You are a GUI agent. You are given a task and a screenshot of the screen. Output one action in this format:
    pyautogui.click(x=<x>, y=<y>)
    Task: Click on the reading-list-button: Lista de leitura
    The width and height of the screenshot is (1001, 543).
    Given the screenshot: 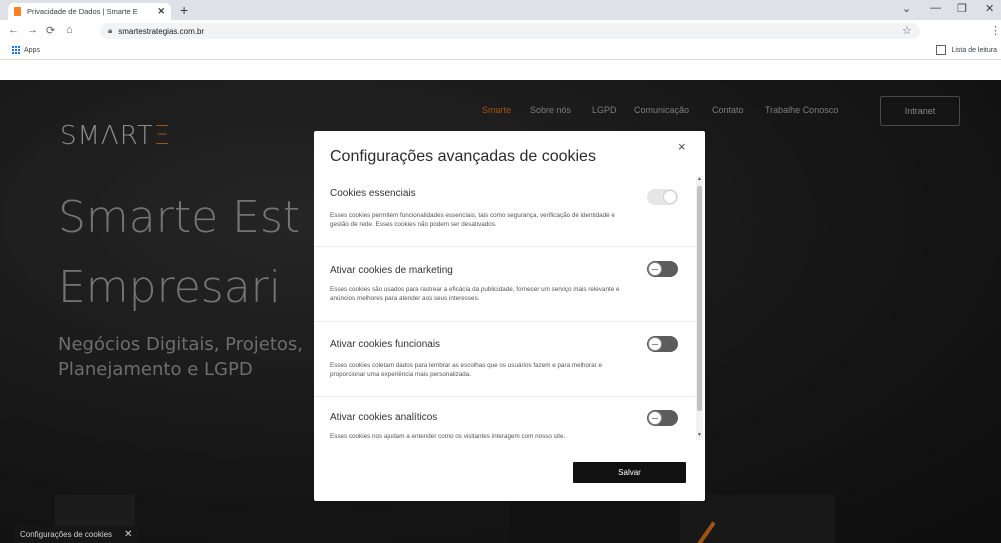 What is the action you would take?
    pyautogui.click(x=966, y=50)
    